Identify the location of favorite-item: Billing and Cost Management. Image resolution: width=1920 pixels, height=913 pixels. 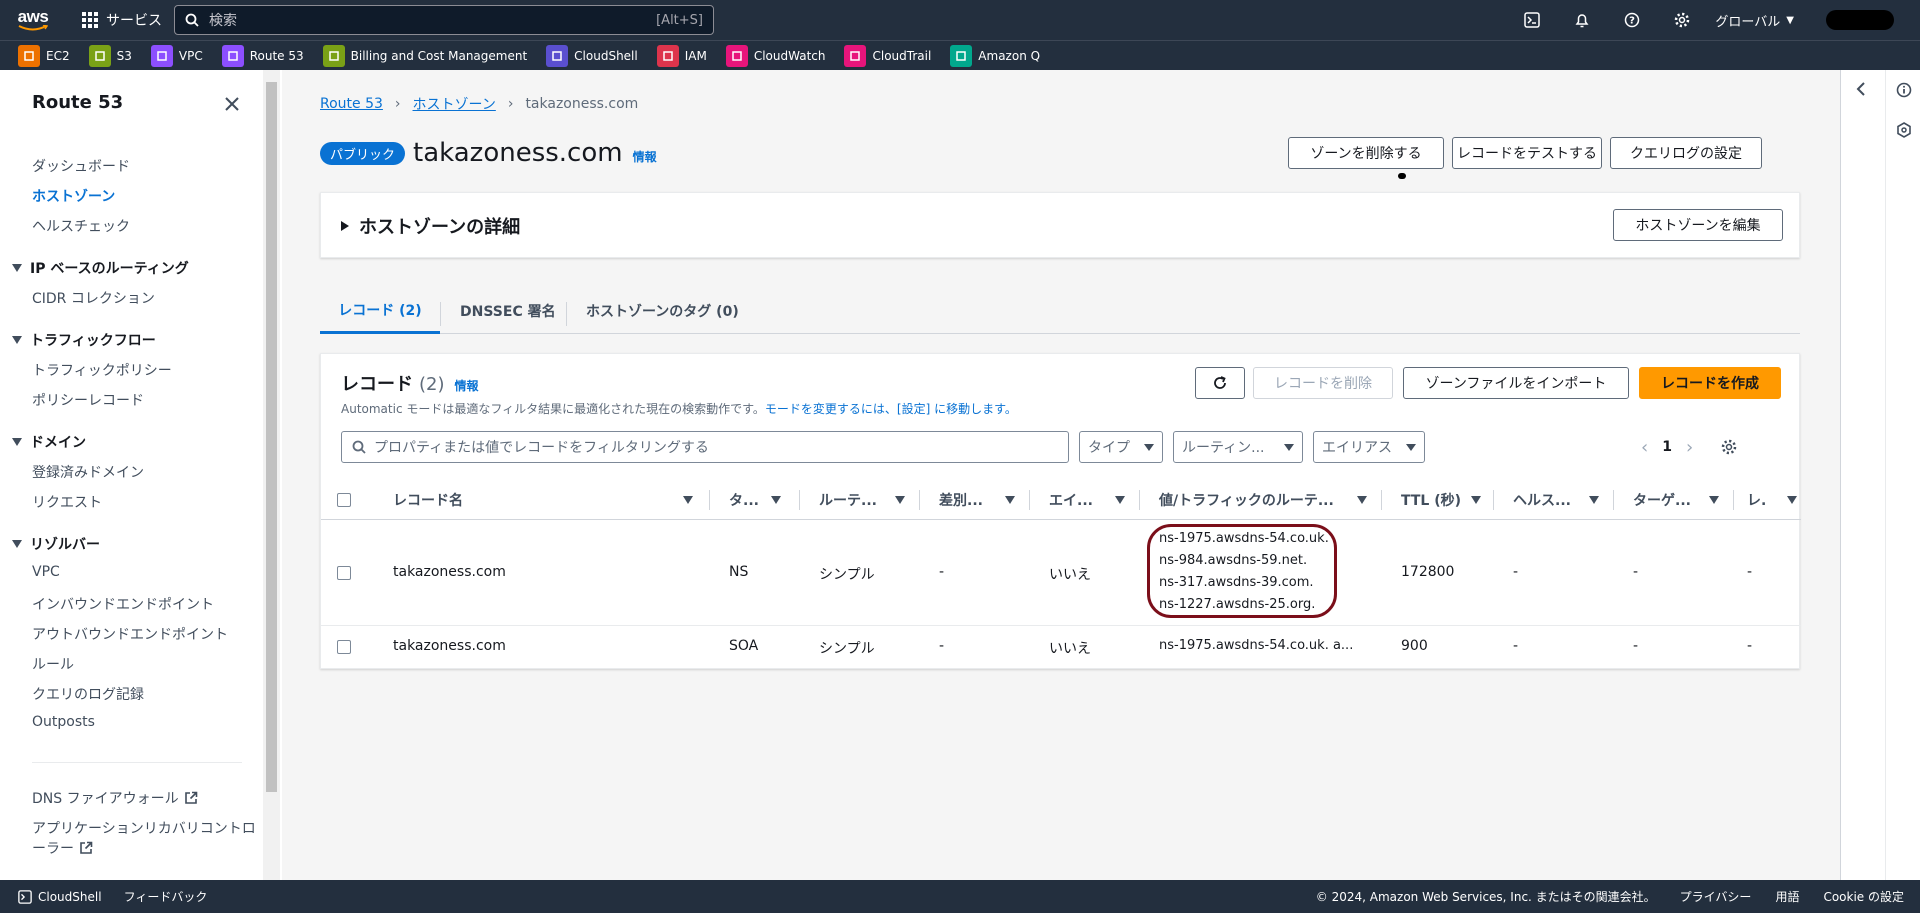
(424, 55).